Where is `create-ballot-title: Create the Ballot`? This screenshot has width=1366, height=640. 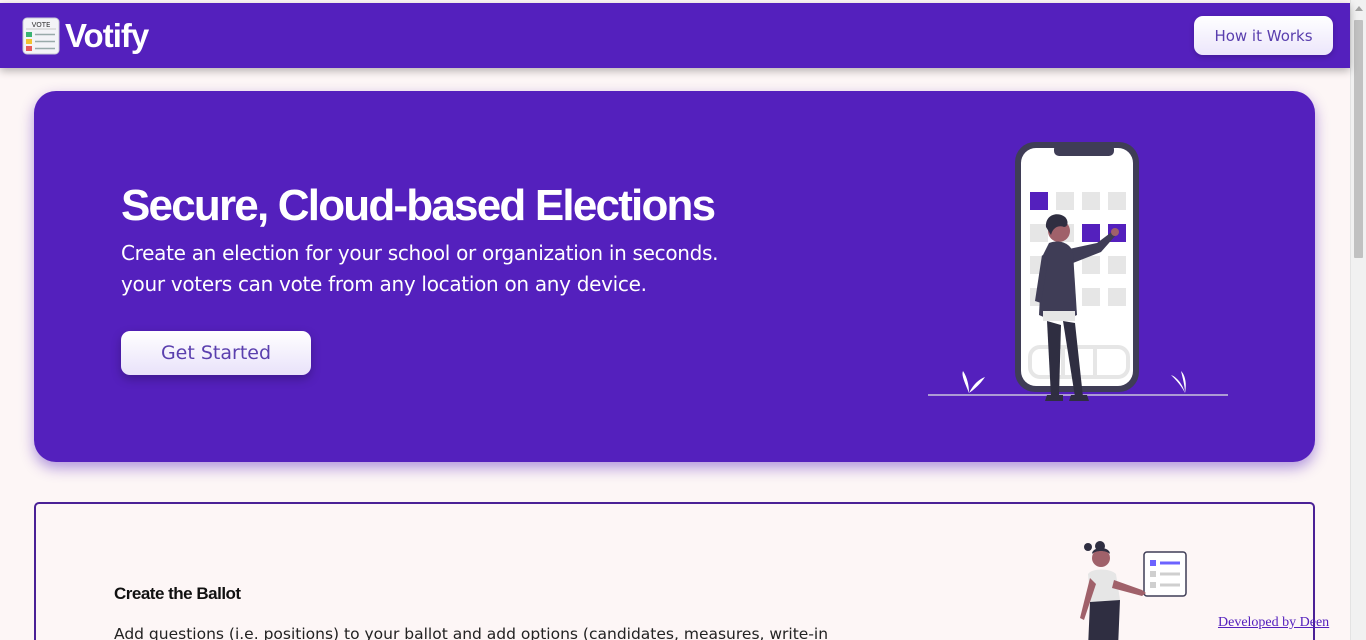 create-ballot-title: Create the Ballot is located at coordinates (177, 593).